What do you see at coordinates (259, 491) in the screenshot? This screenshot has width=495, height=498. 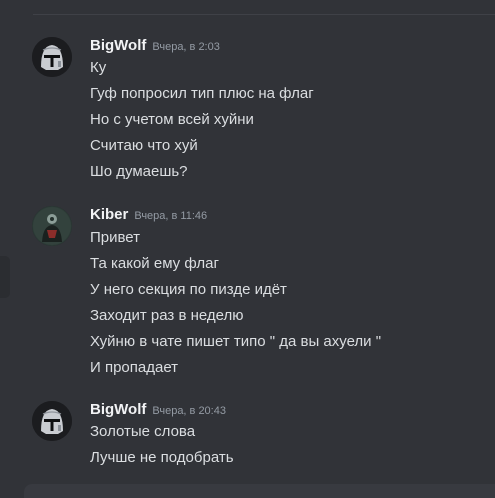 I see `message-composer` at bounding box center [259, 491].